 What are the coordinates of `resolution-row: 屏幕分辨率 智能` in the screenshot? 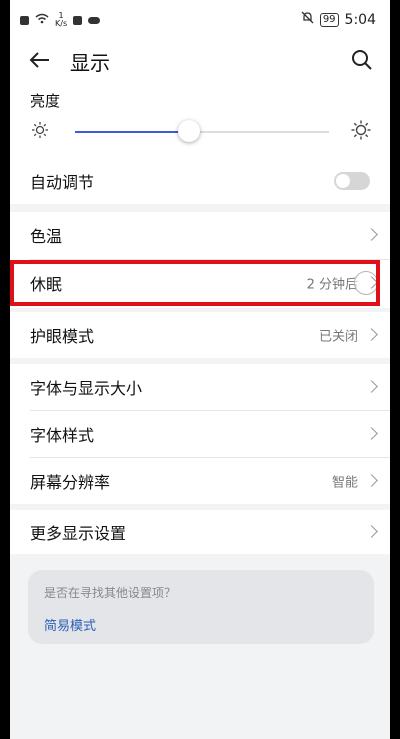 It's located at (200, 481).